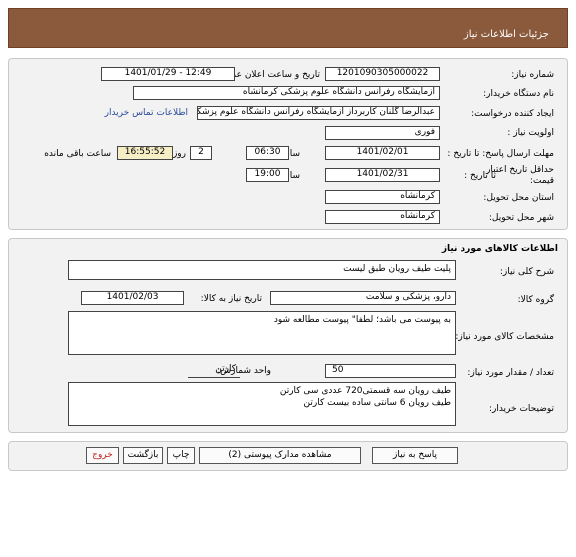 This screenshot has height=557, width=576. Describe the element at coordinates (382, 74) in the screenshot. I see `need-number-field: 1201090305000022` at that location.